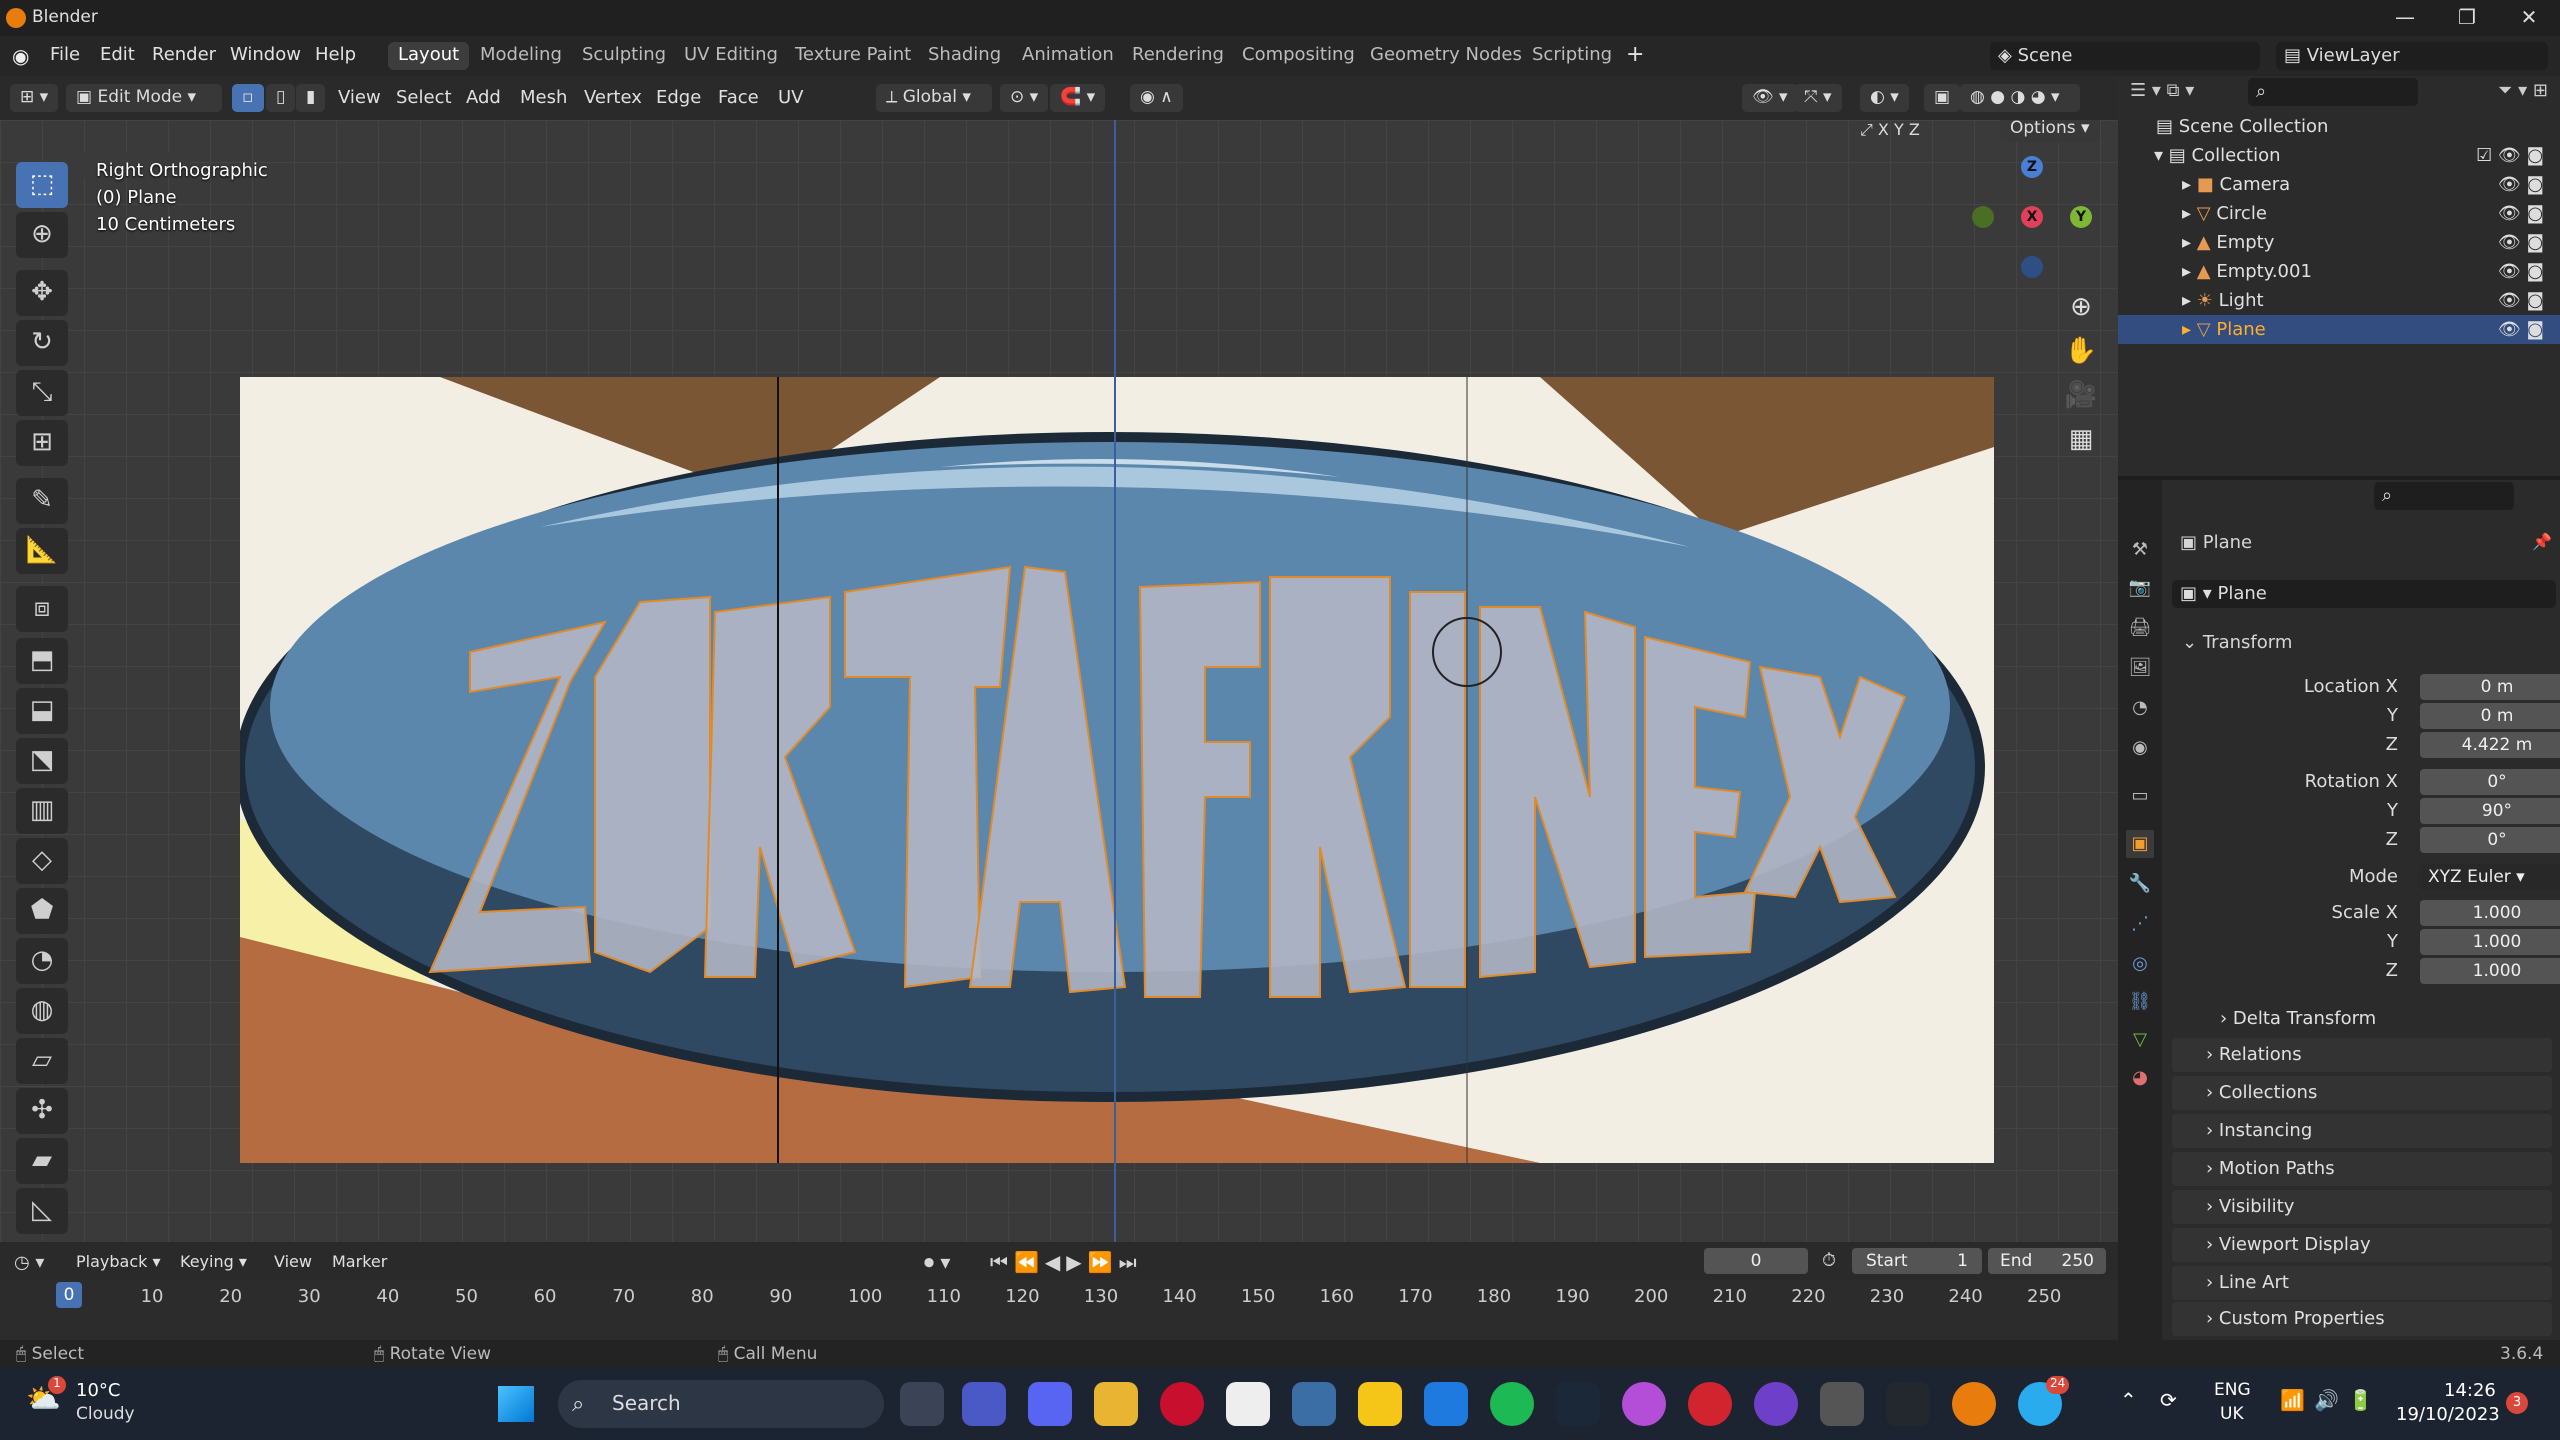 The height and width of the screenshot is (1440, 2560). I want to click on menu-edge: Edge, so click(678, 97).